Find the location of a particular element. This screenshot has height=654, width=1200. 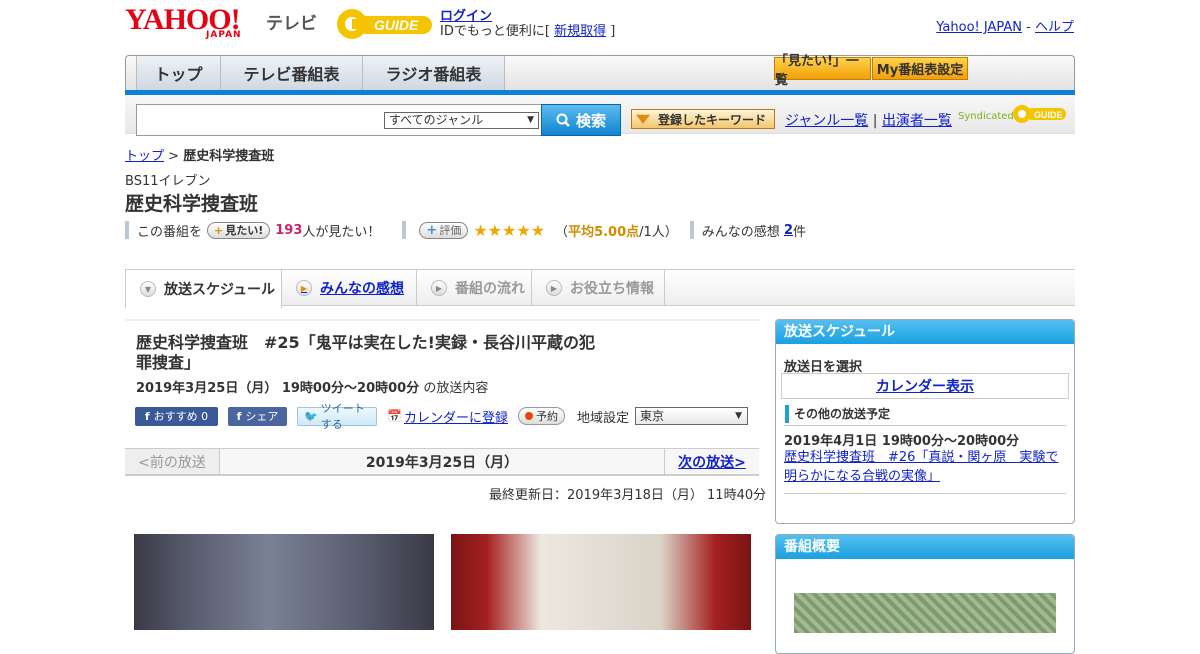

calendar-display-link: カレンダー表示 is located at coordinates (925, 386).